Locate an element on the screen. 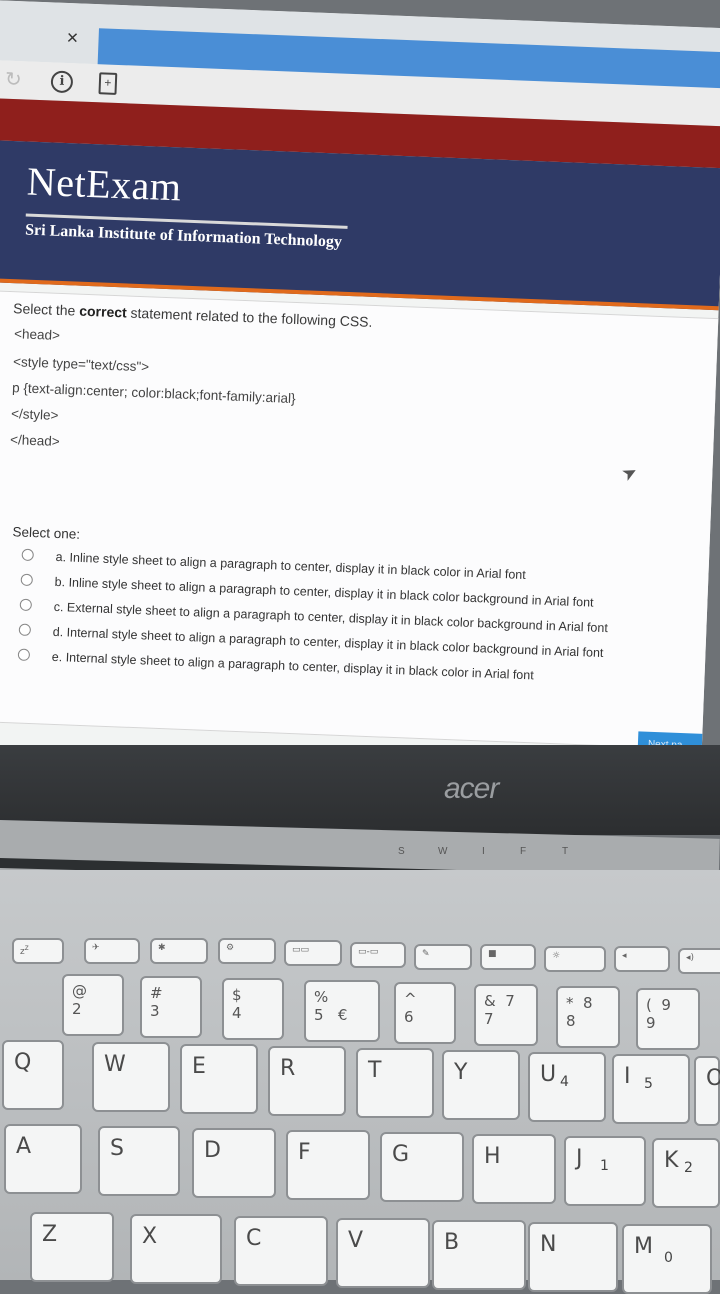 The height and width of the screenshot is (1294, 720). key-top-glyph: % is located at coordinates (321, 997).